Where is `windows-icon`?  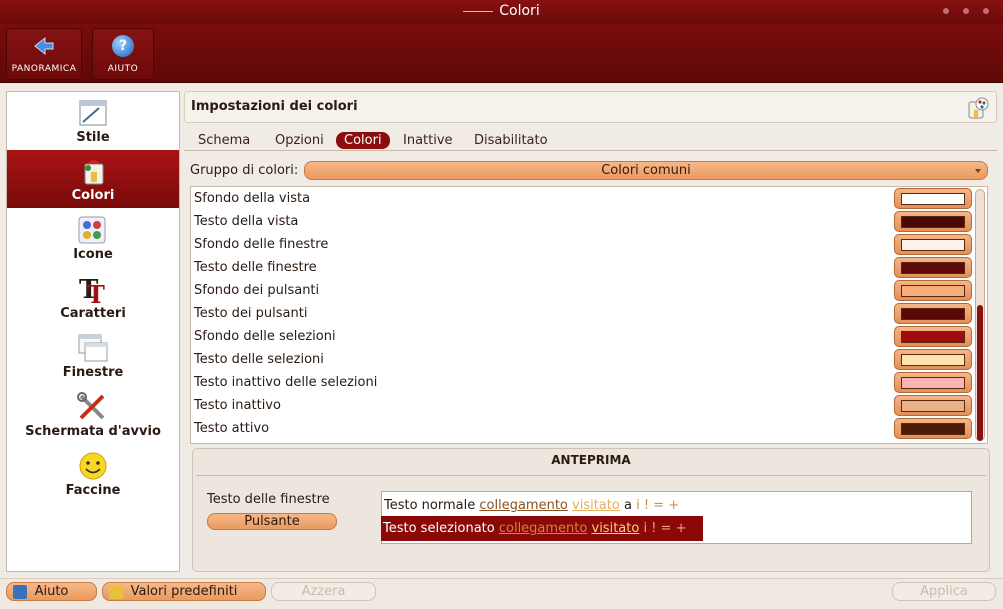 windows-icon is located at coordinates (93, 348).